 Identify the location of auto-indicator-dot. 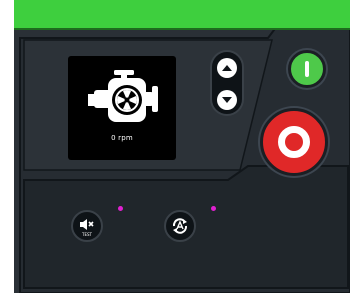
(213, 208).